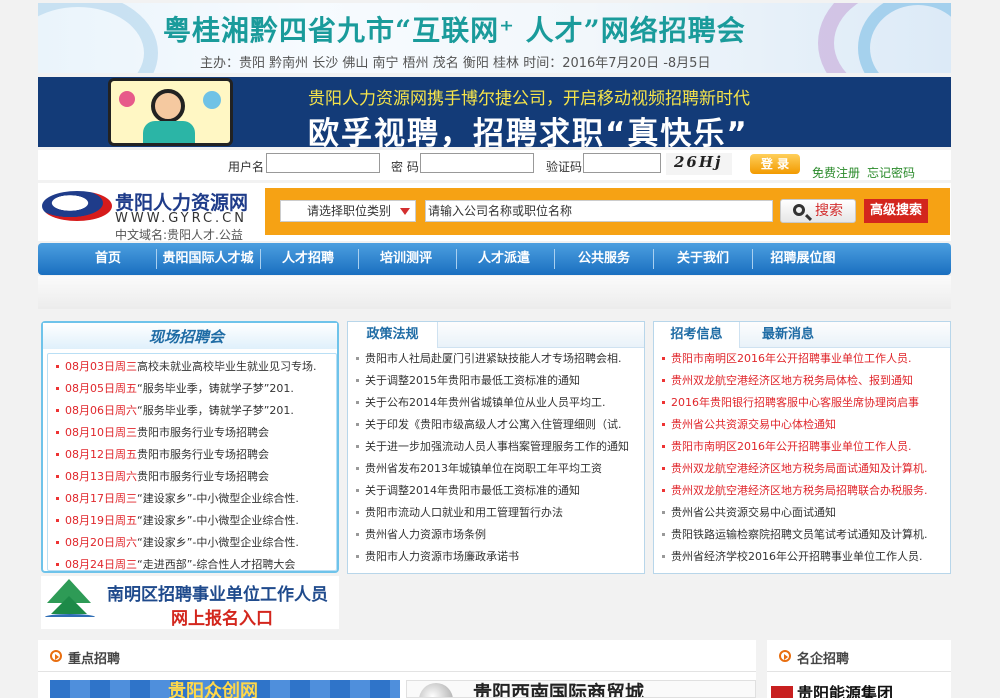 The image size is (1000, 698). I want to click on list-item: 08月03日周三高校未就业高校毕业生就业见习专场., so click(182, 367).